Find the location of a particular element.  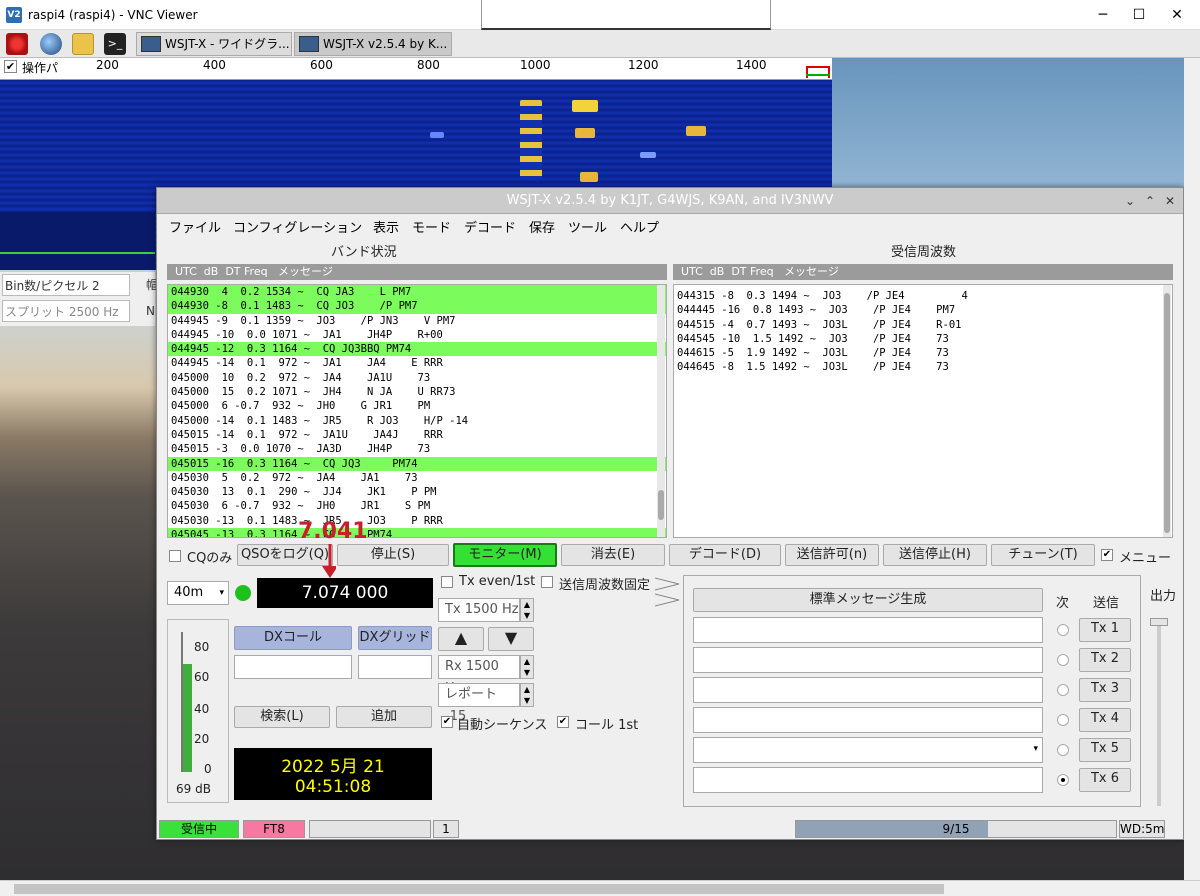

rx-frequency-spinner: Rx 1500 Hz is located at coordinates (479, 675).